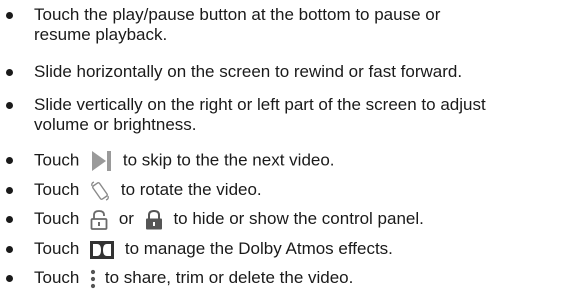  Describe the element at coordinates (229, 277) in the screenshot. I see `item-text: to share, trim or delete the video.` at that location.